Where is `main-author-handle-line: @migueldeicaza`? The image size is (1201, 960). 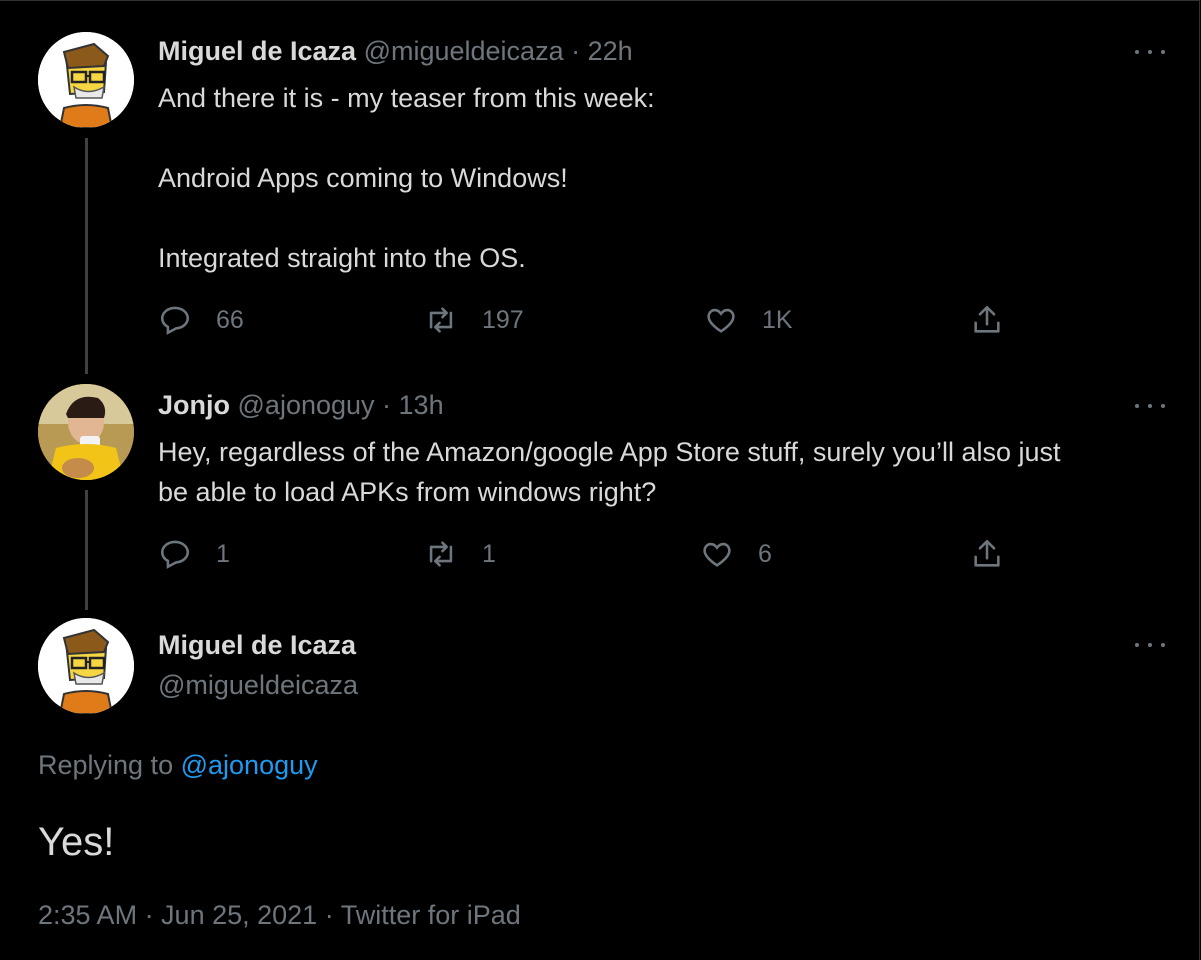 main-author-handle-line: @migueldeicaza is located at coordinates (258, 685).